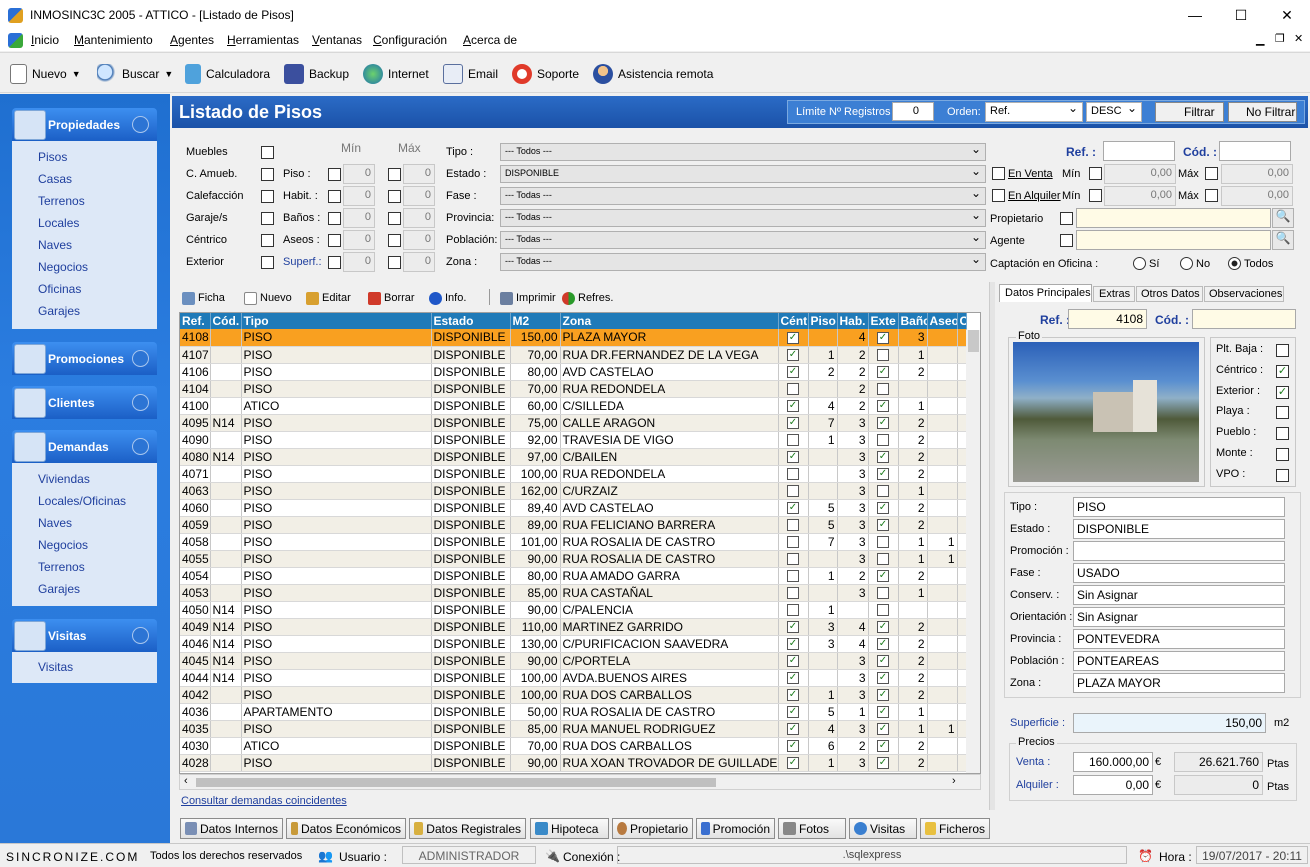 The width and height of the screenshot is (1310, 867). Describe the element at coordinates (1179, 639) in the screenshot. I see `detail-field-value: PONTEVEDRA` at that location.